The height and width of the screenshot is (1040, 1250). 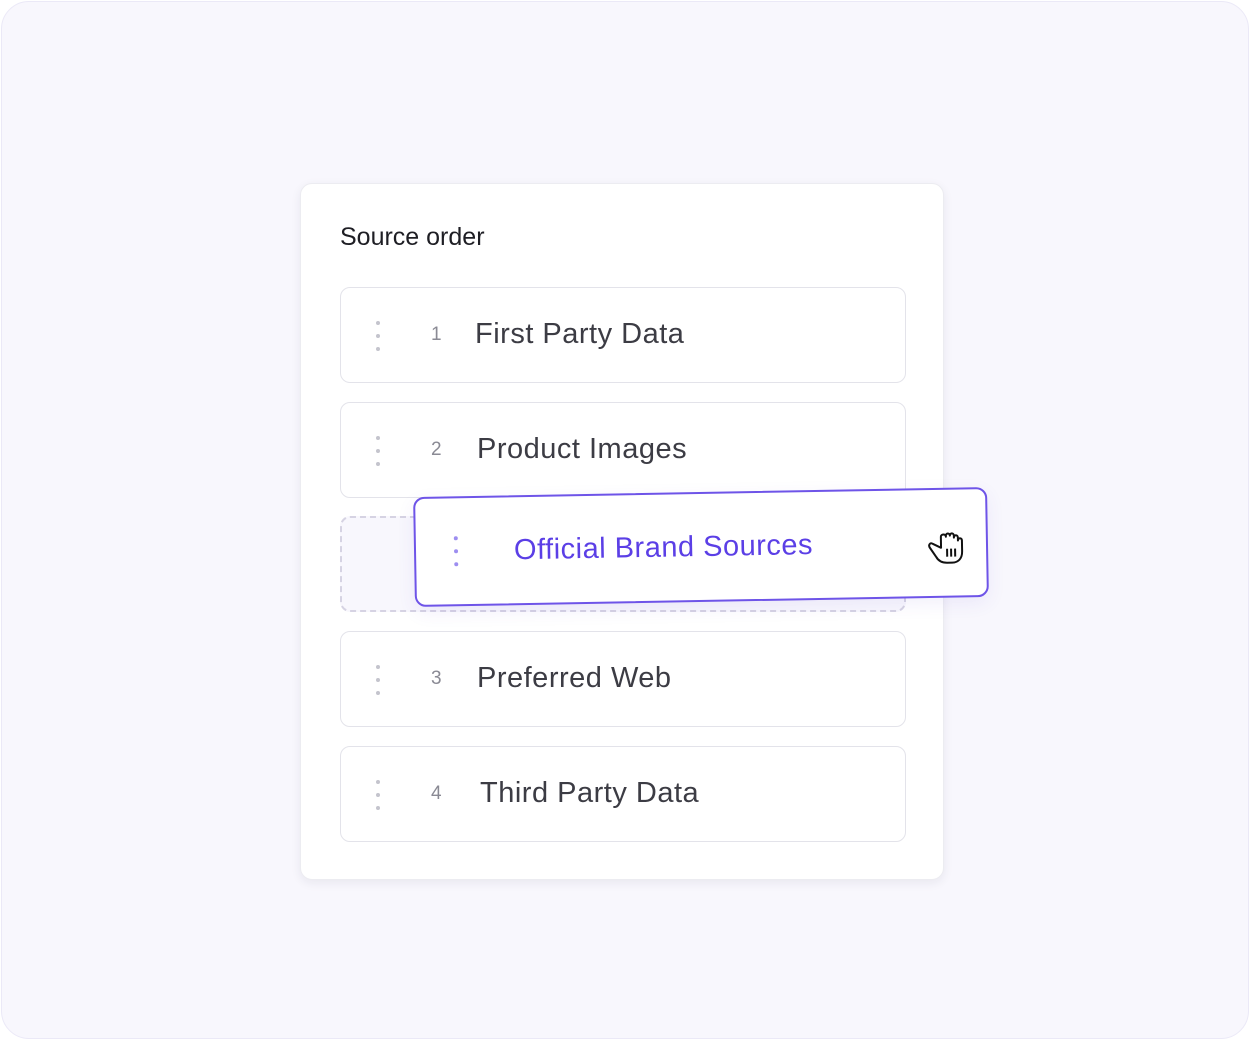 What do you see at coordinates (663, 548) in the screenshot?
I see `dragged-source-label: Official Brand Sources` at bounding box center [663, 548].